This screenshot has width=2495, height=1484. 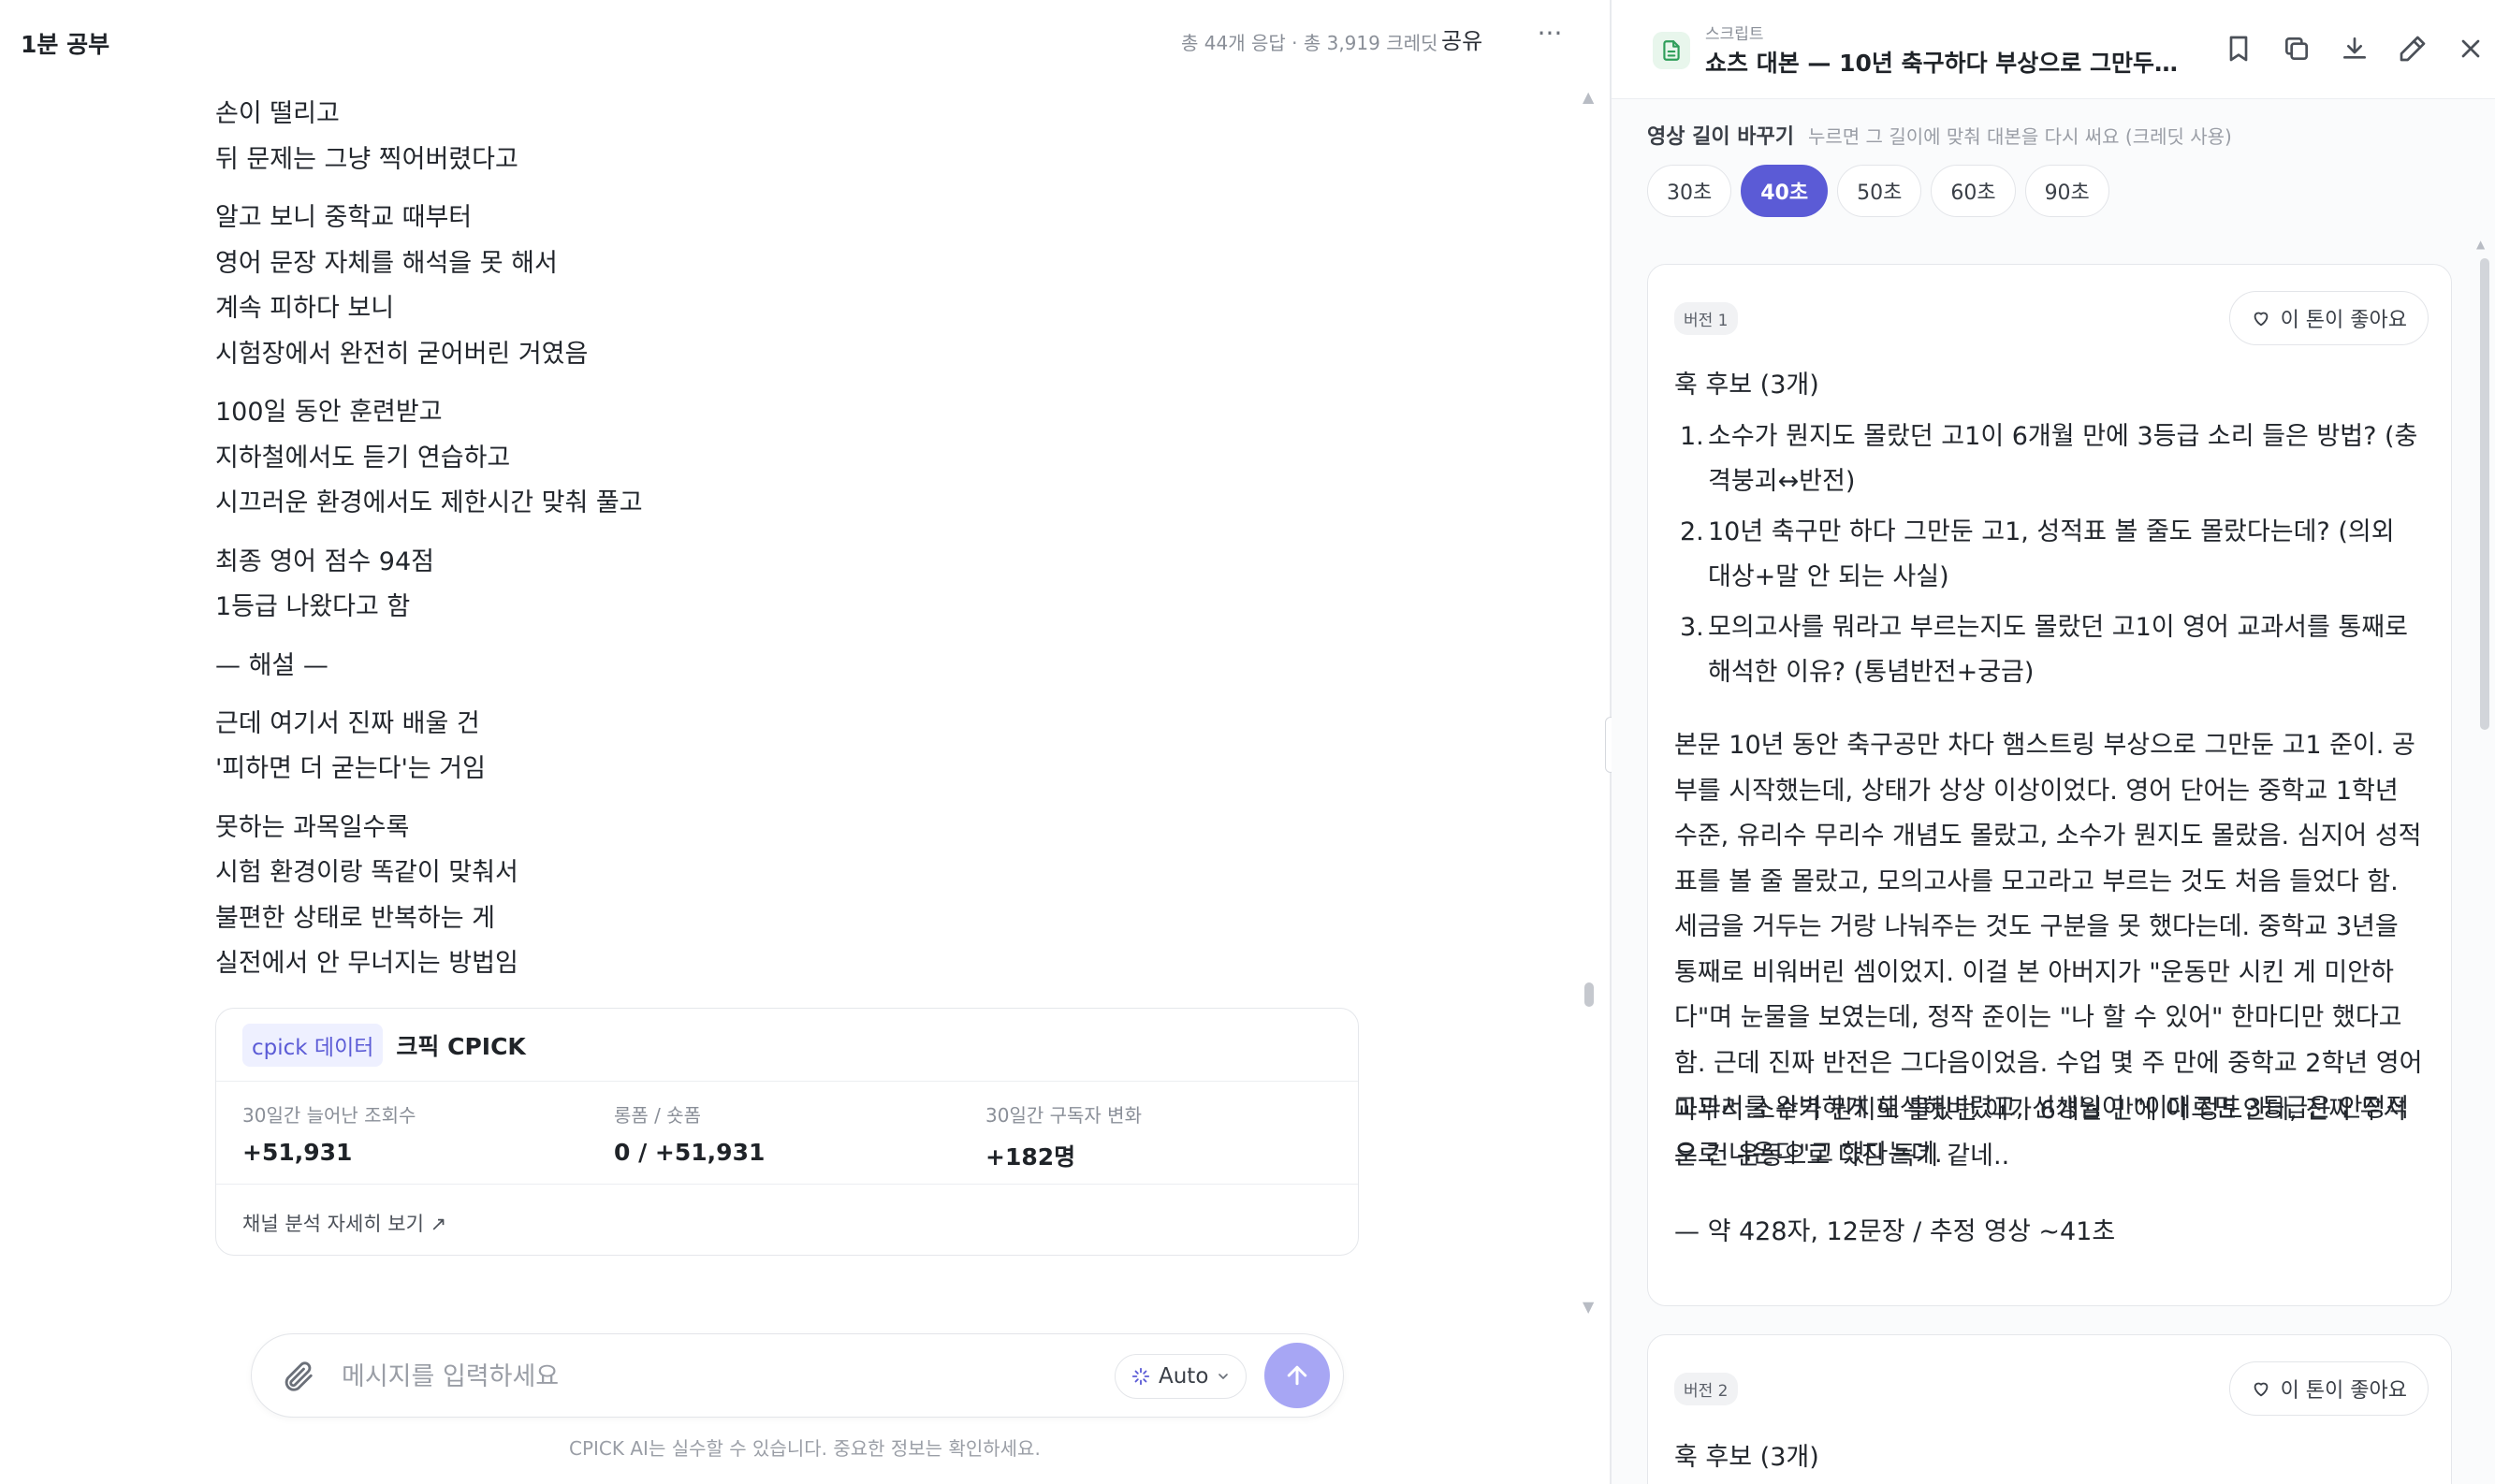 I want to click on panel-kicker: 스크립트, so click(x=1735, y=34).